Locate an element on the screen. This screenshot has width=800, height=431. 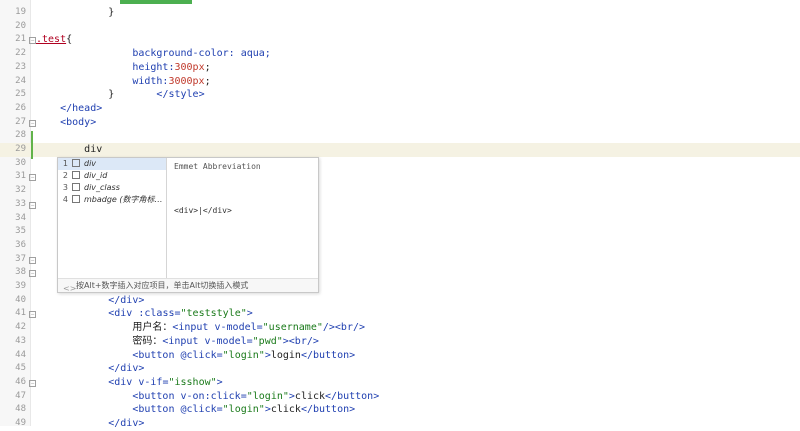
code-line: 21− .test{ is located at coordinates (400, 40).